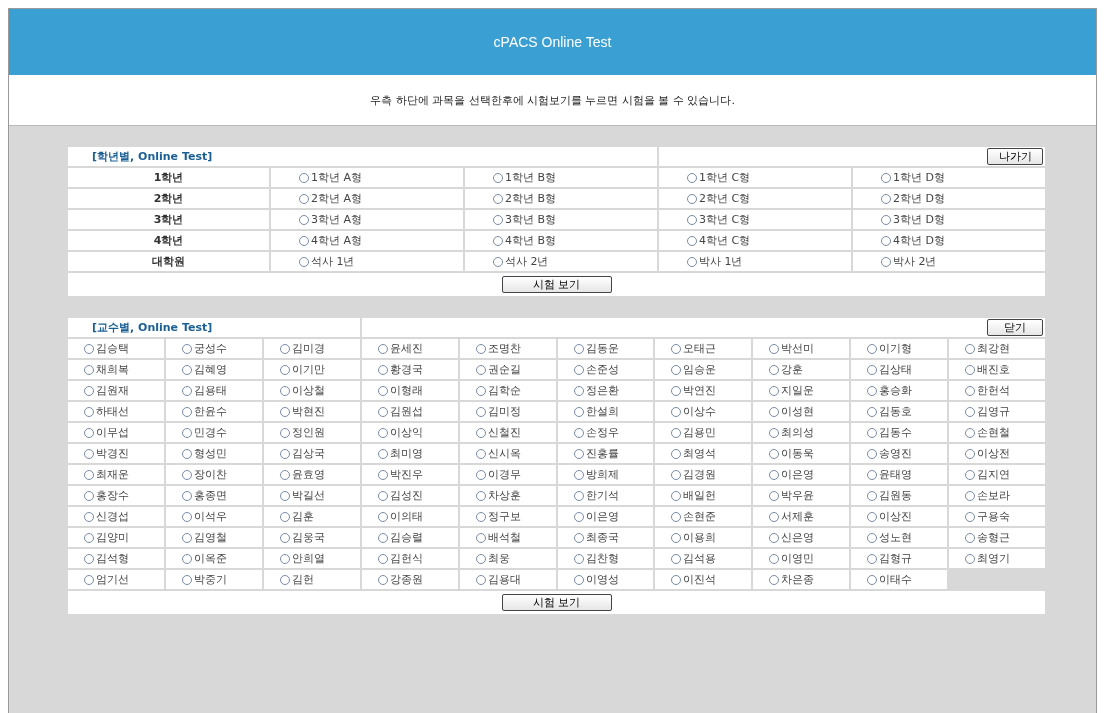  I want to click on radio-button: 박사 2년, so click(909, 261).